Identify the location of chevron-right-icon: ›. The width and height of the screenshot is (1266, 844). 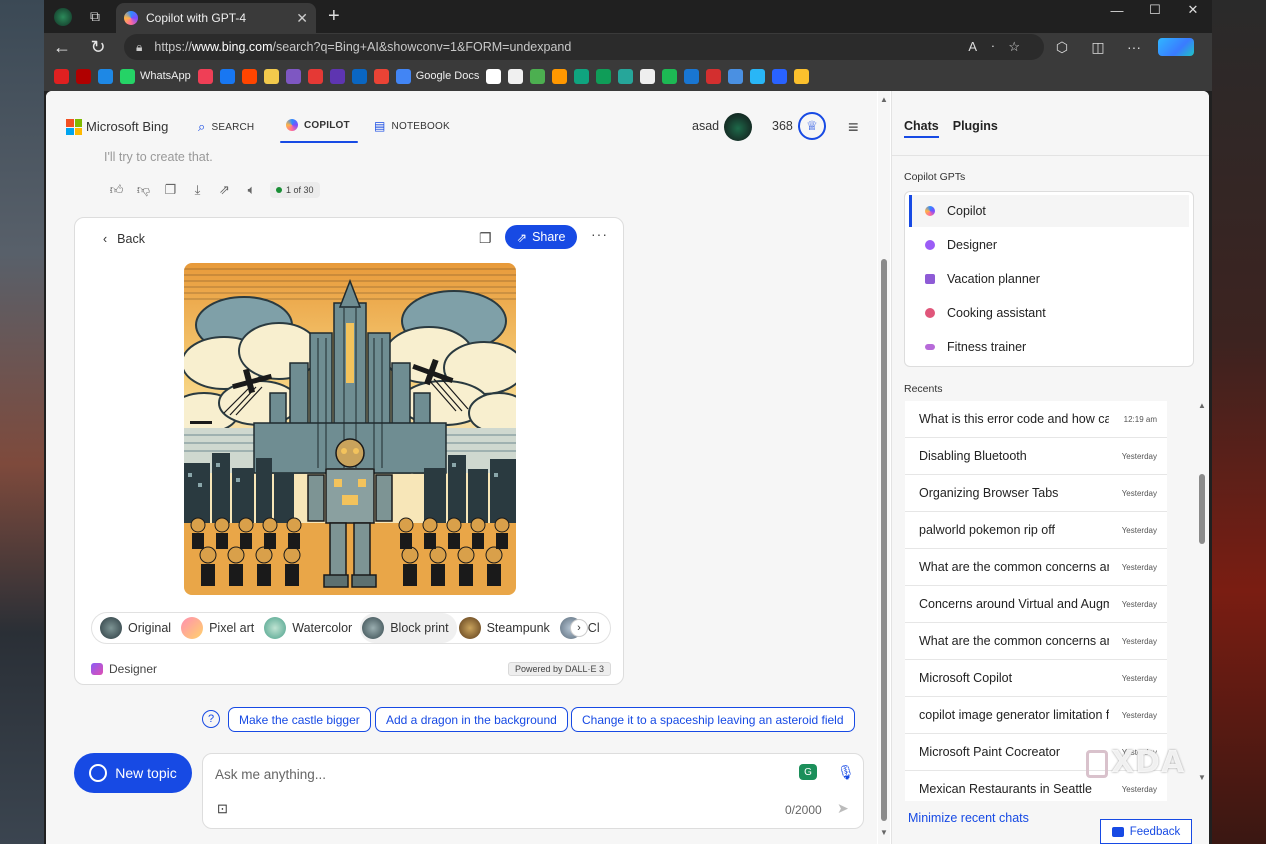
(579, 628).